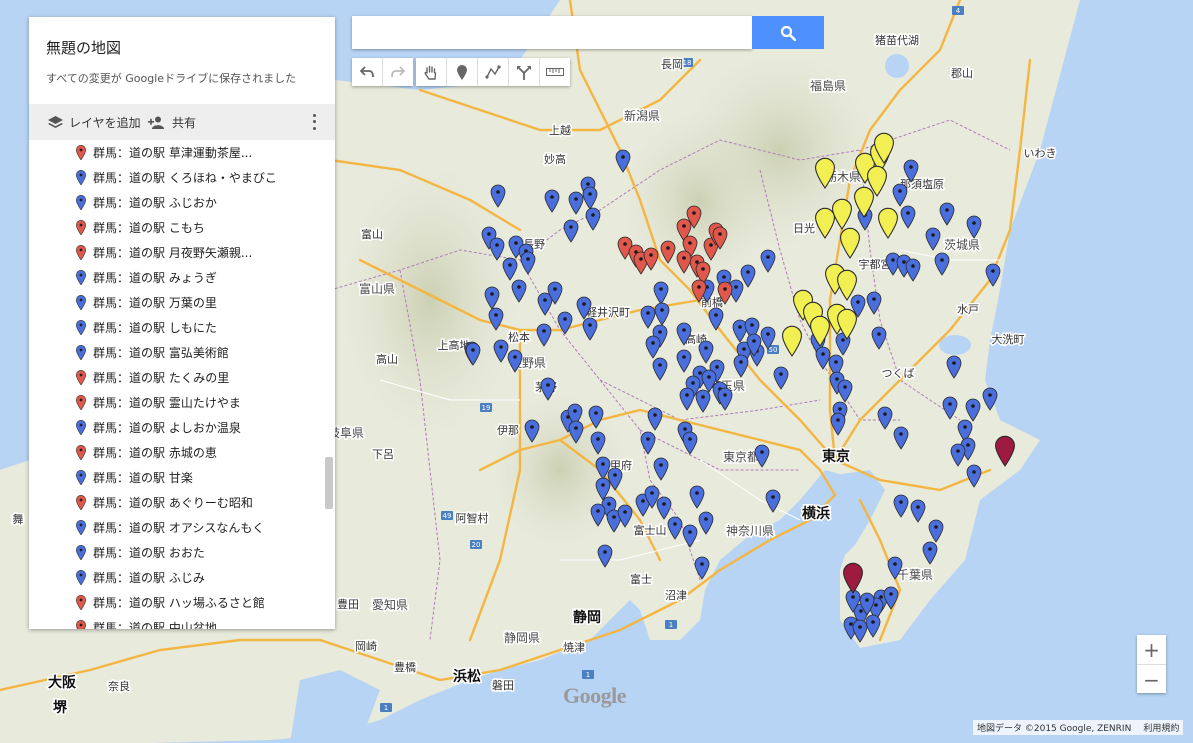 The image size is (1193, 743). I want to click on list-scrollbar, so click(329, 483).